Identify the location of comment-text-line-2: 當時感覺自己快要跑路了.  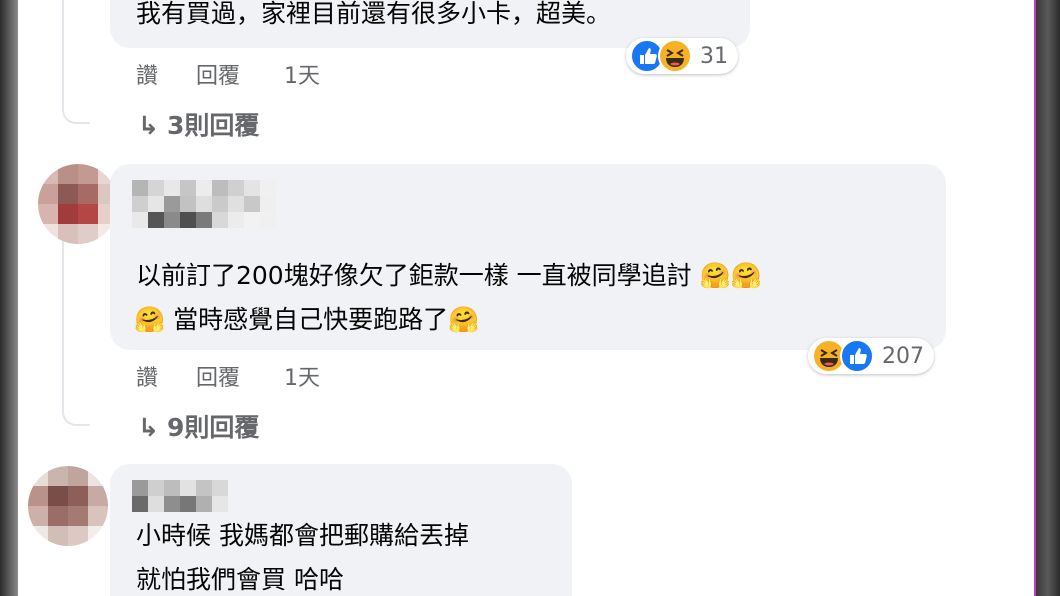
(311, 319).